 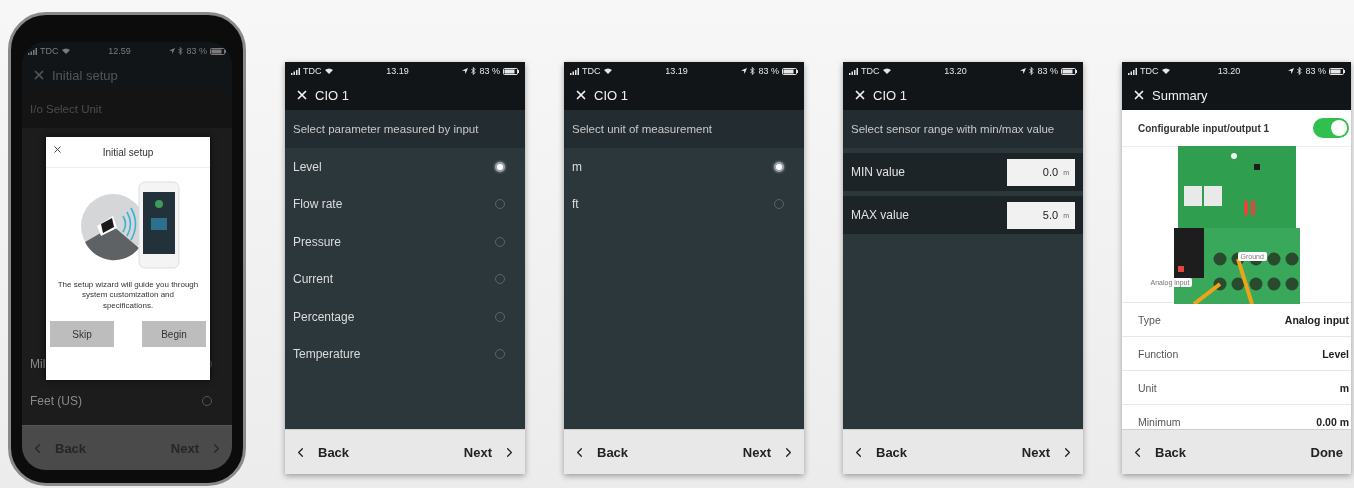 What do you see at coordinates (405, 354) in the screenshot?
I see `option-item: Temperature` at bounding box center [405, 354].